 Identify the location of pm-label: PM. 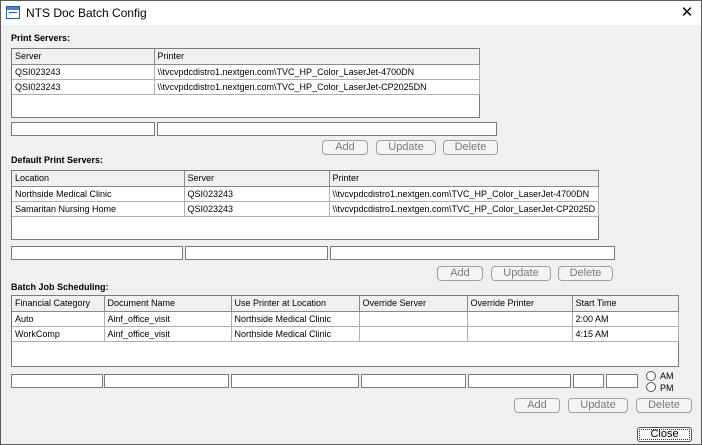
(667, 388).